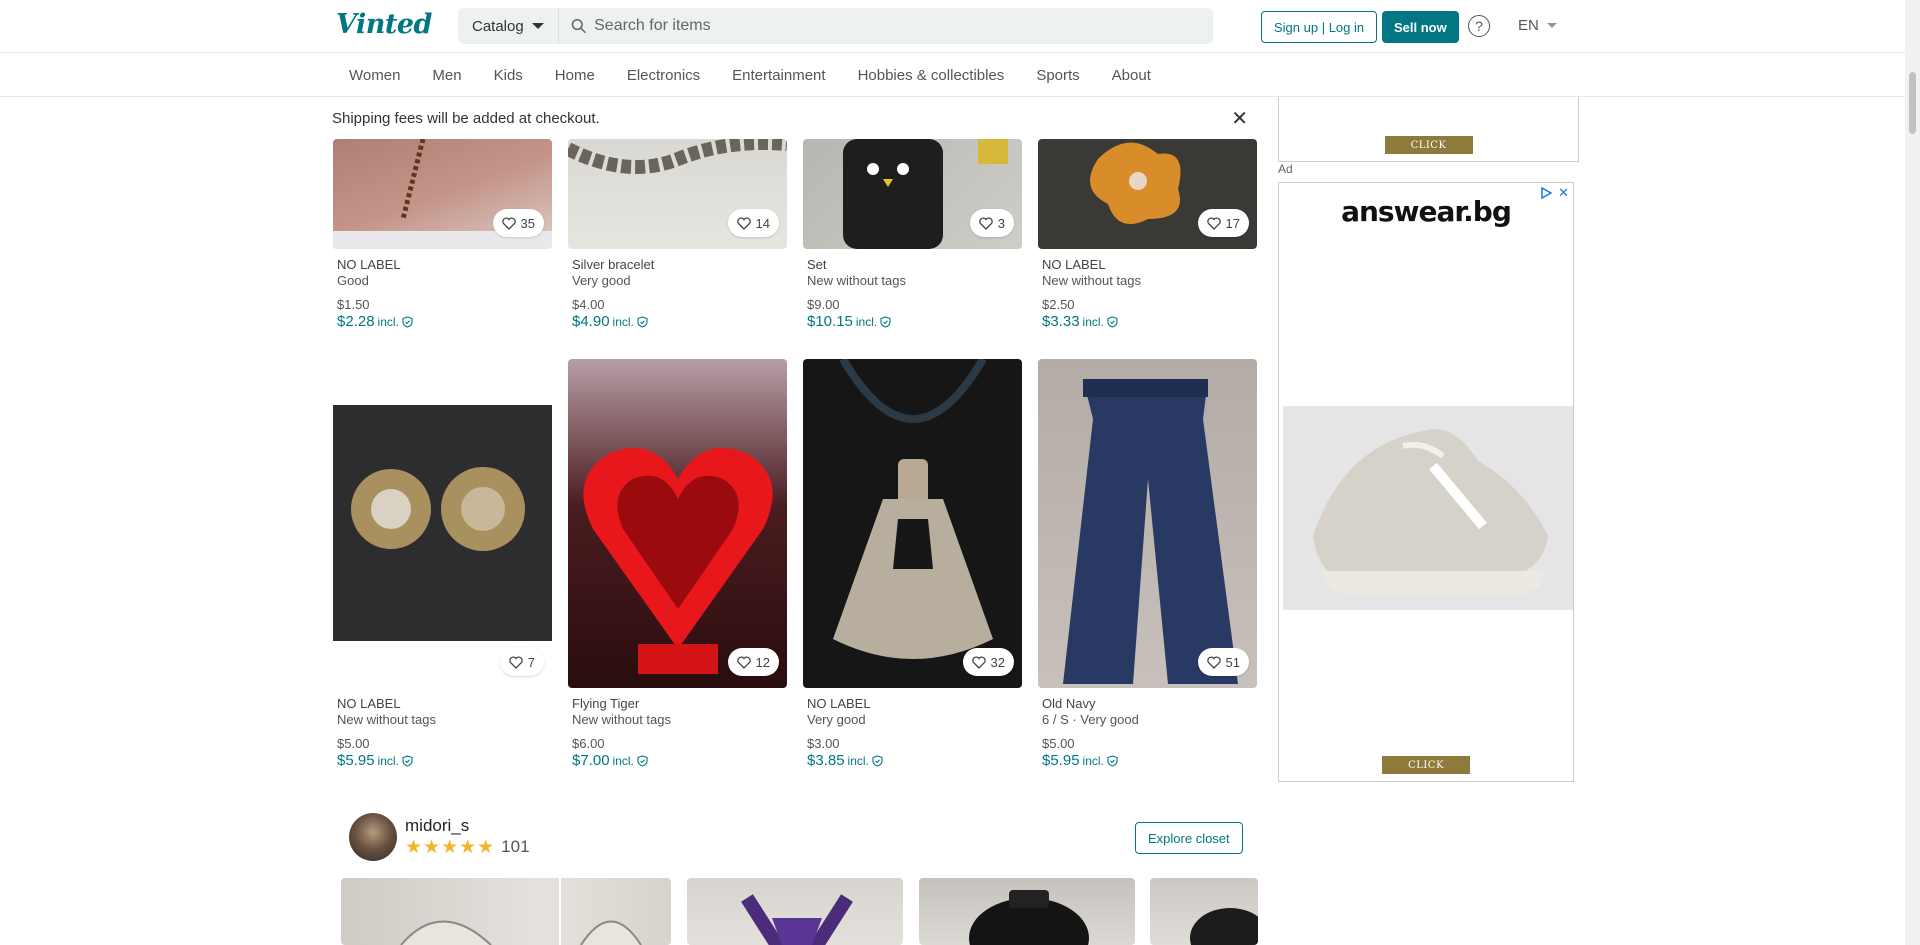  Describe the element at coordinates (678, 560) in the screenshot. I see `heart-lamp-image` at that location.